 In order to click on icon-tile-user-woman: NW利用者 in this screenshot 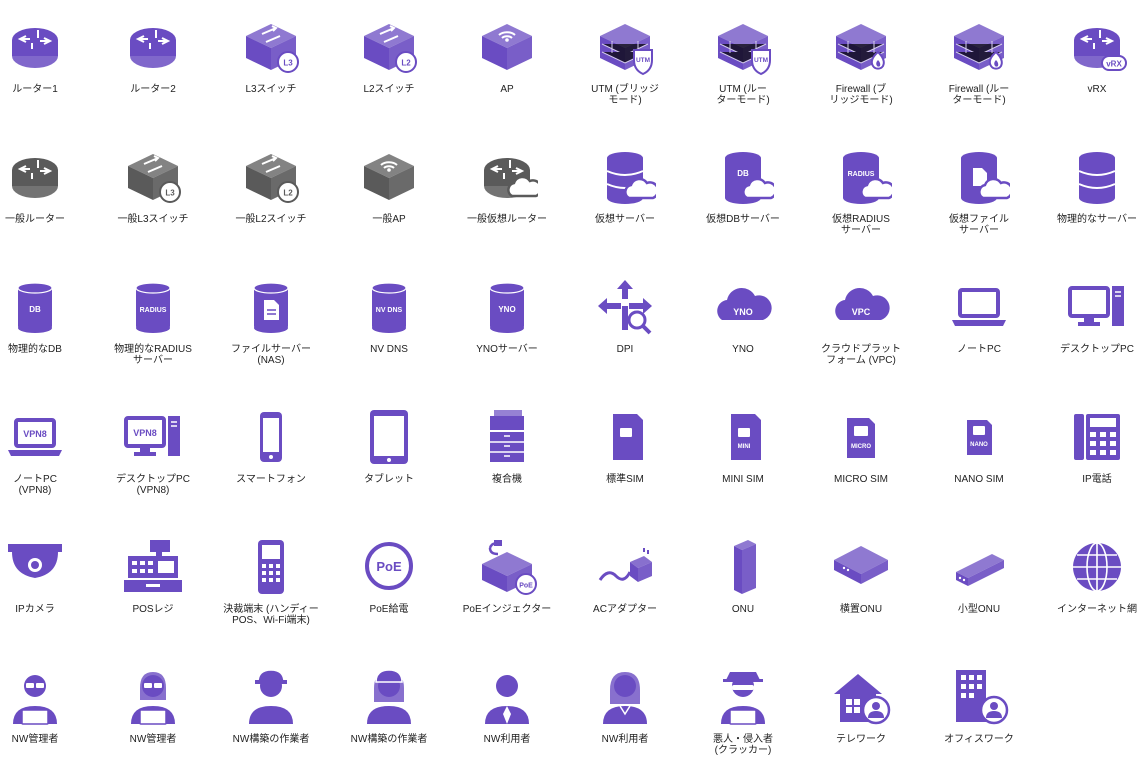, I will do `click(625, 705)`.